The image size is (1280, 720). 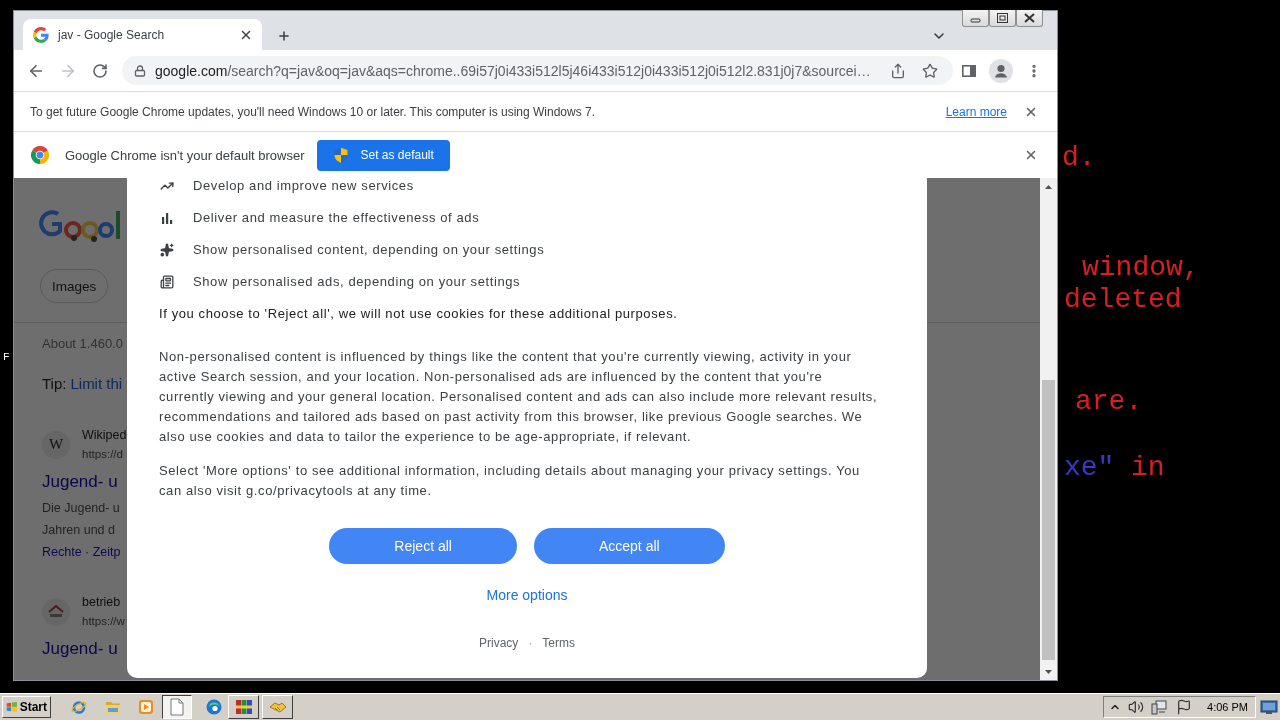 I want to click on info-paragraph: Non-personalised content is influenced by things like the content that you're currently viewing, activity in your active Search session, and your location. Non-personalised ads are influenced by the content that you're currently viewing and your general location. Personalised content and ads can also include more relevant results, recommendations and tailored ads based on past activity from this browser, like previous Google searches. We also use cookies and data to tailor the experience to be age-appropriate, if relevant., so click(x=519, y=397).